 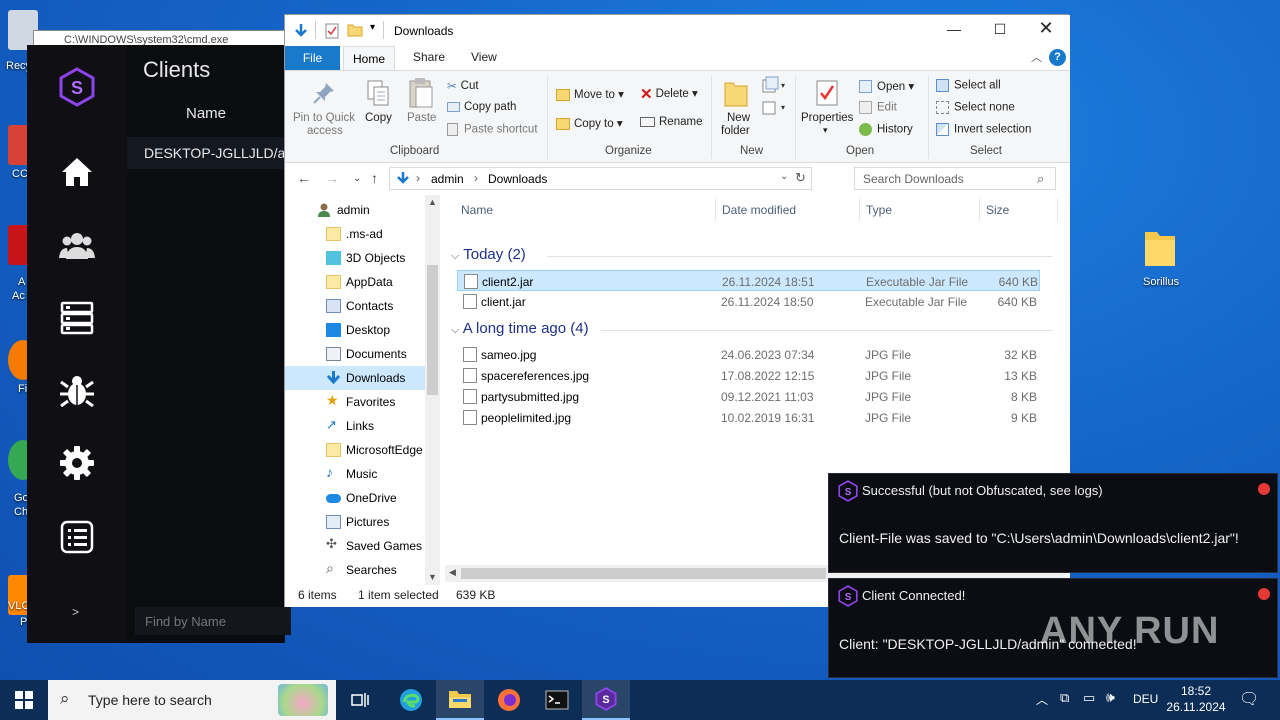 I want to click on close-button: ✕, so click(x=1046, y=28).